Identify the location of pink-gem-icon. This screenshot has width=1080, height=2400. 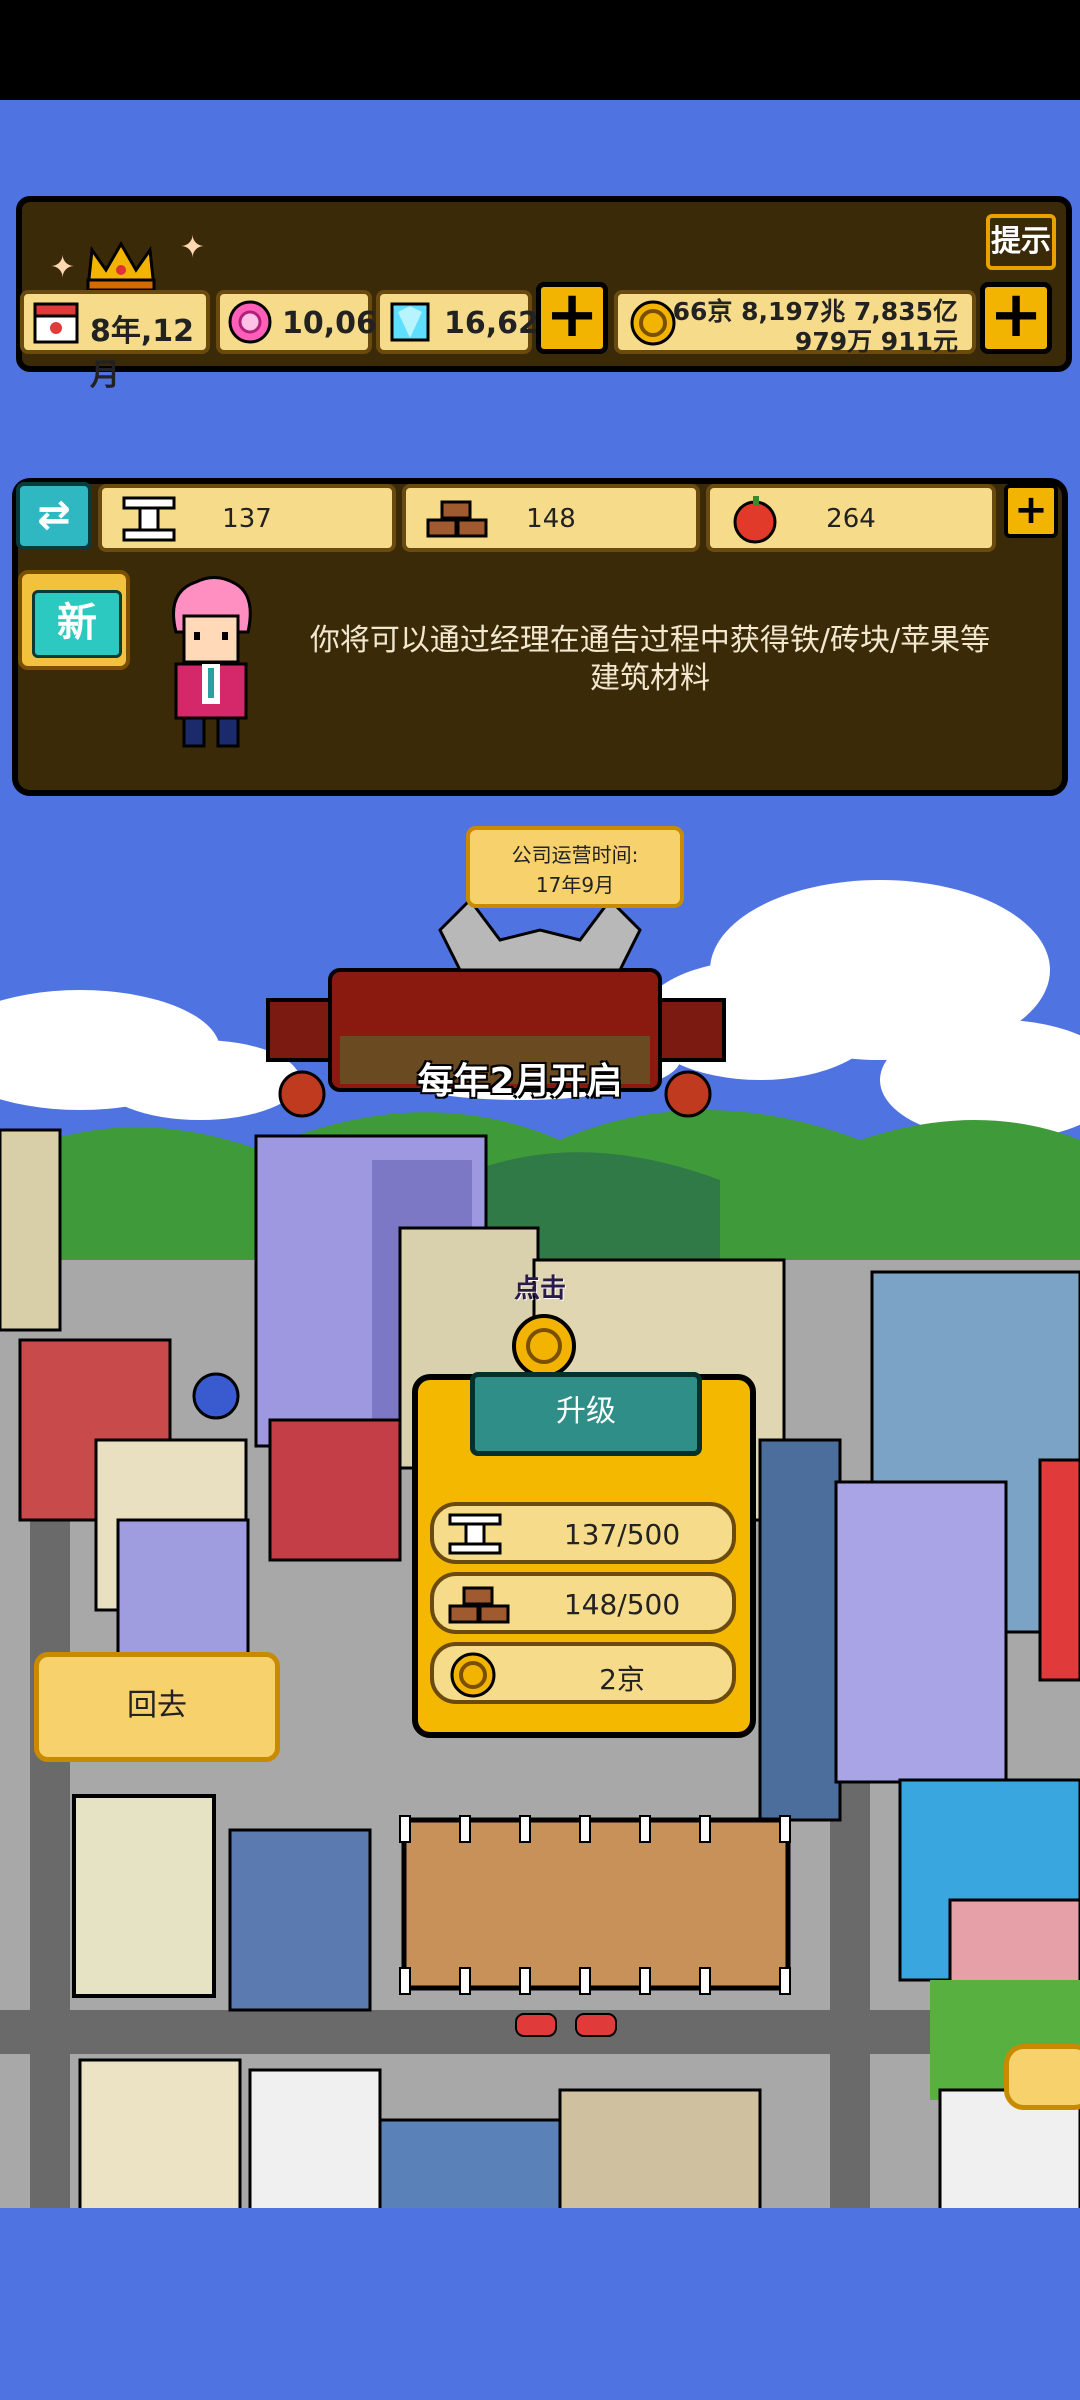
(250, 322).